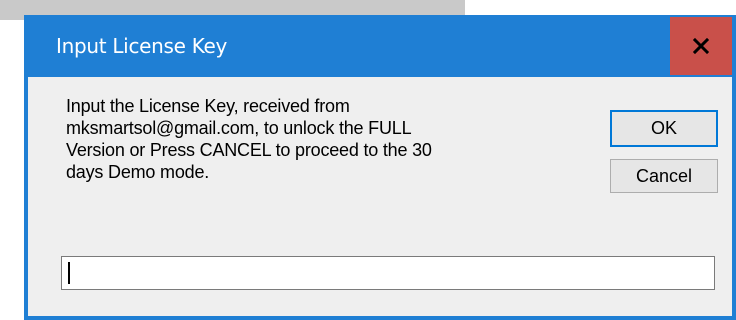  Describe the element at coordinates (142, 46) in the screenshot. I see `dialog-title: Input License Key` at that location.